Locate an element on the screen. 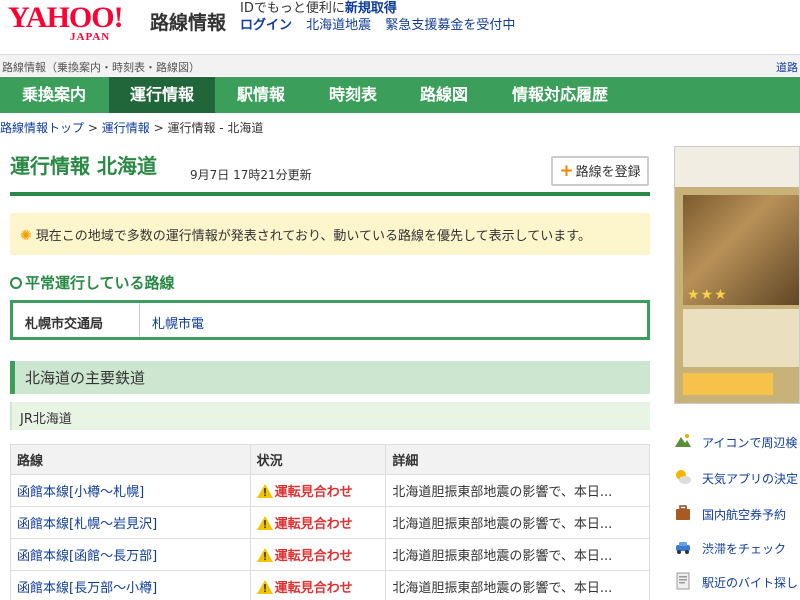 The width and height of the screenshot is (800, 600). plus-icon: + is located at coordinates (566, 171).